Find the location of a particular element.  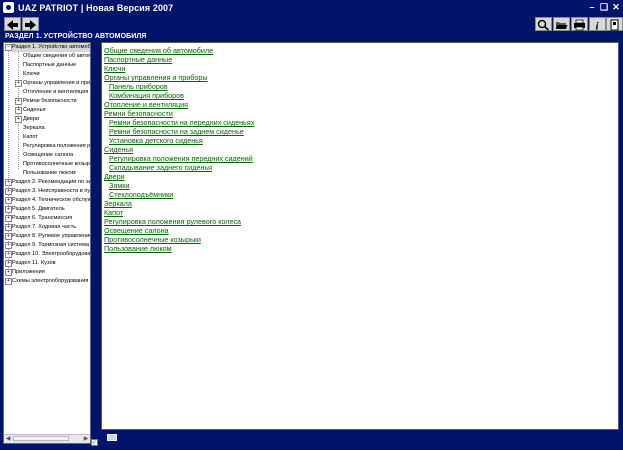

app-icon is located at coordinates (8, 7).